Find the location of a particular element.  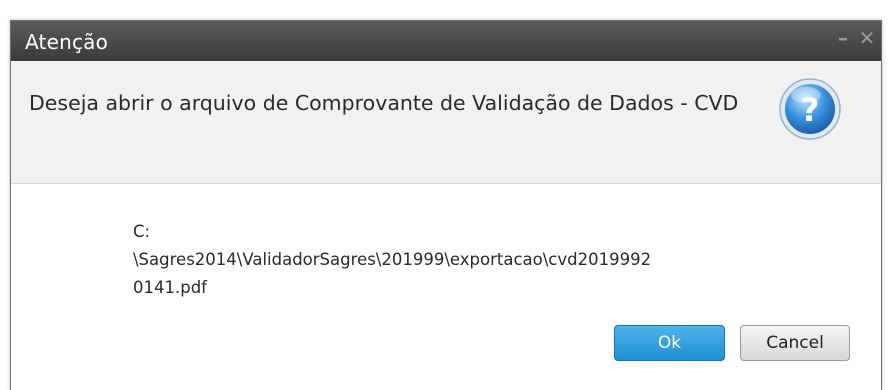

ok-button: Ok is located at coordinates (669, 343).